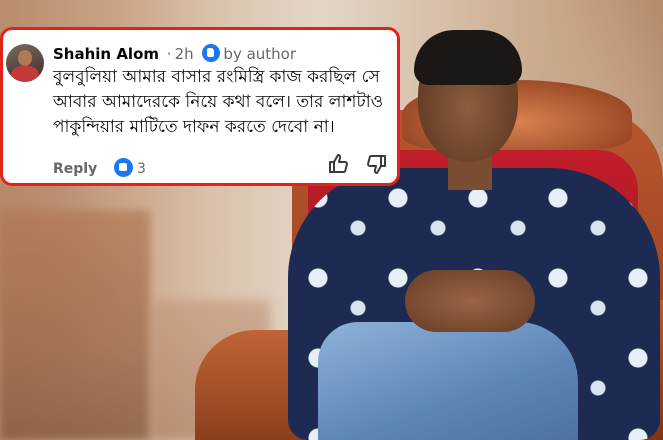  What do you see at coordinates (339, 164) in the screenshot?
I see `thumbs-up-icon` at bounding box center [339, 164].